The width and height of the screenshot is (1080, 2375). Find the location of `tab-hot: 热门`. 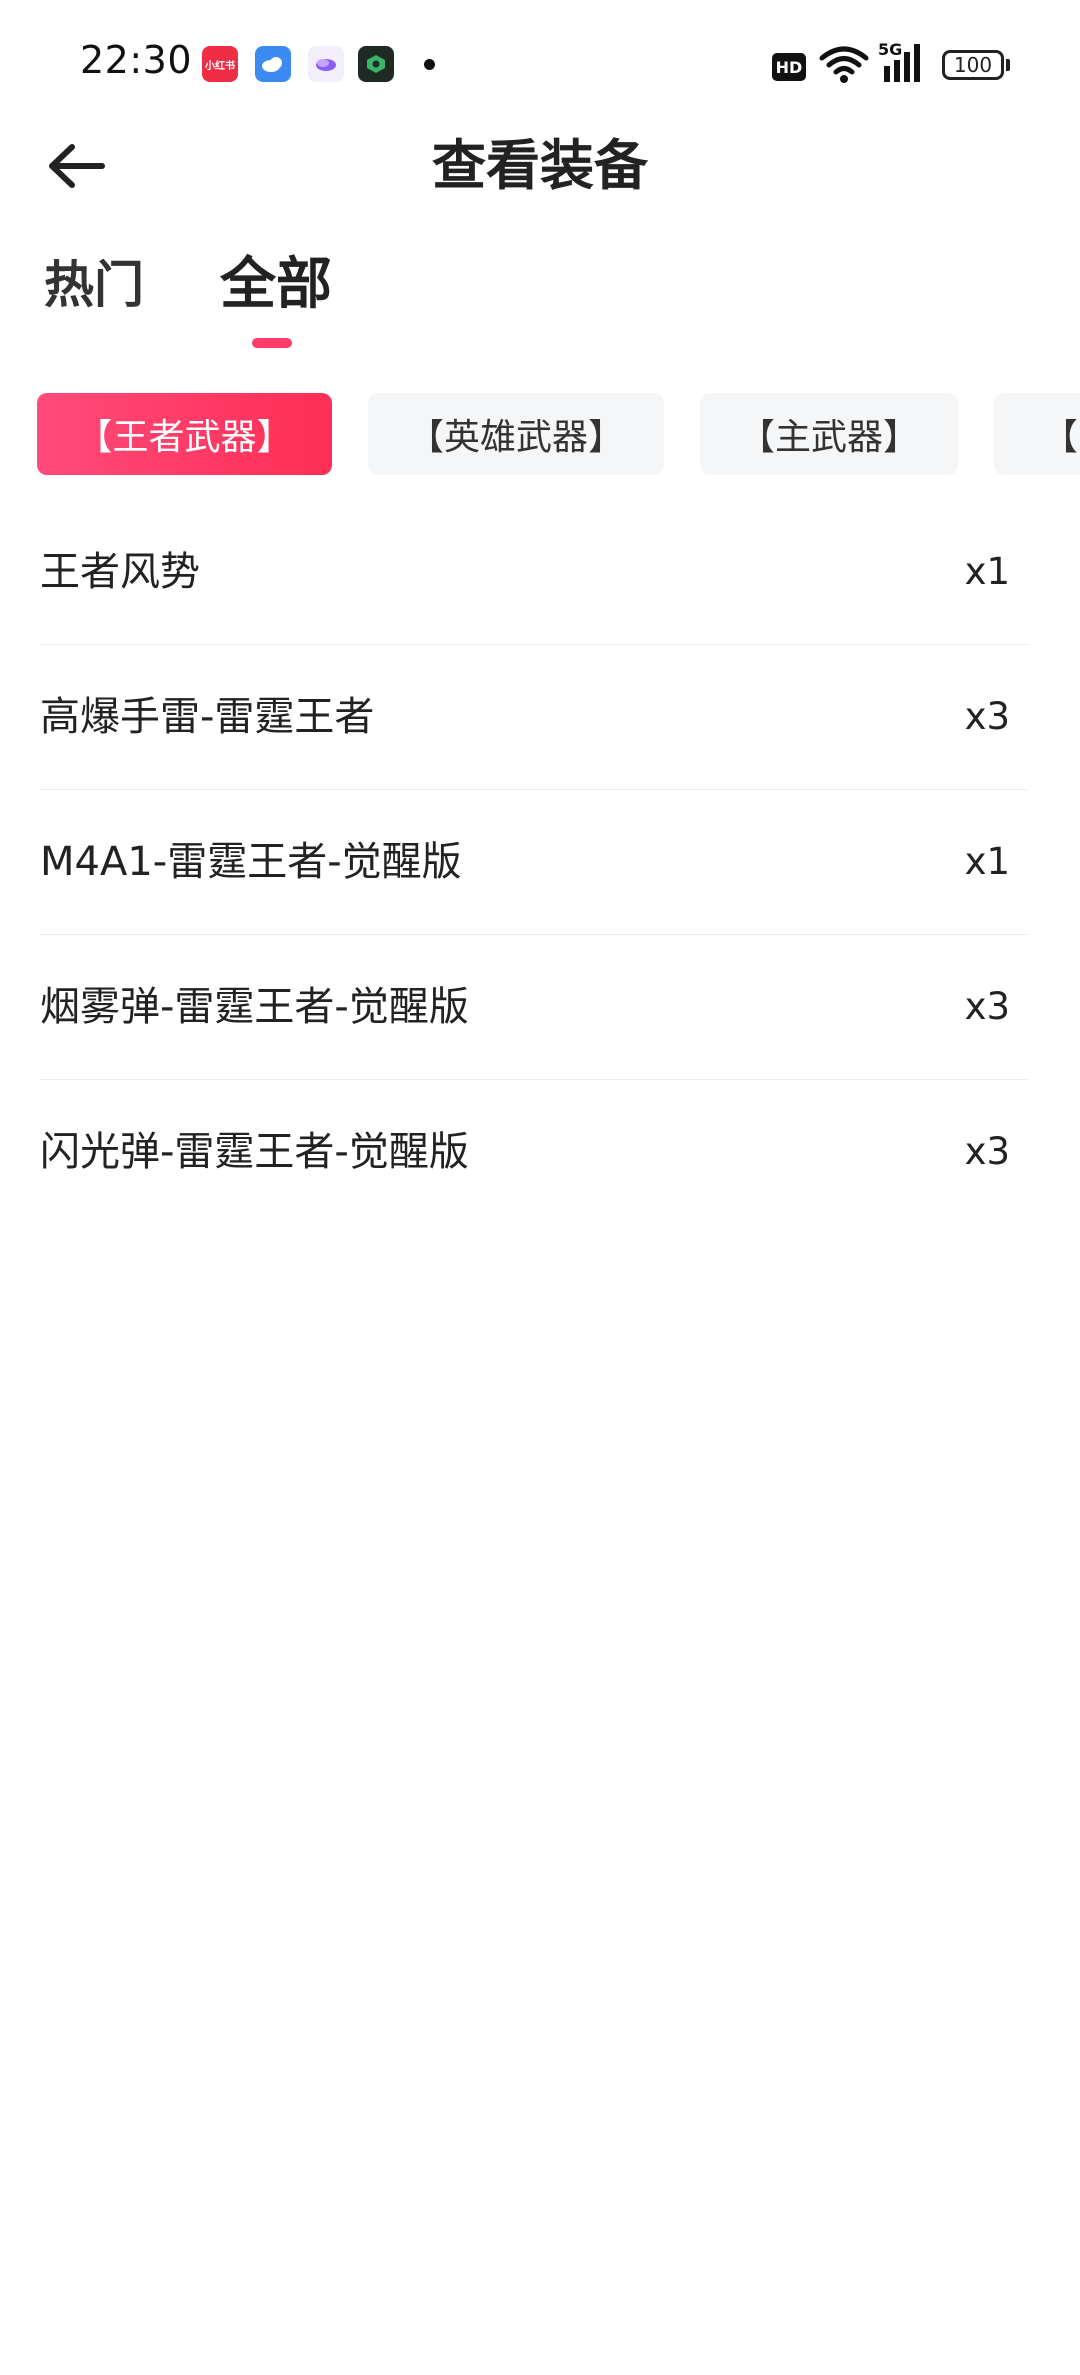

tab-hot: 热门 is located at coordinates (94, 285).